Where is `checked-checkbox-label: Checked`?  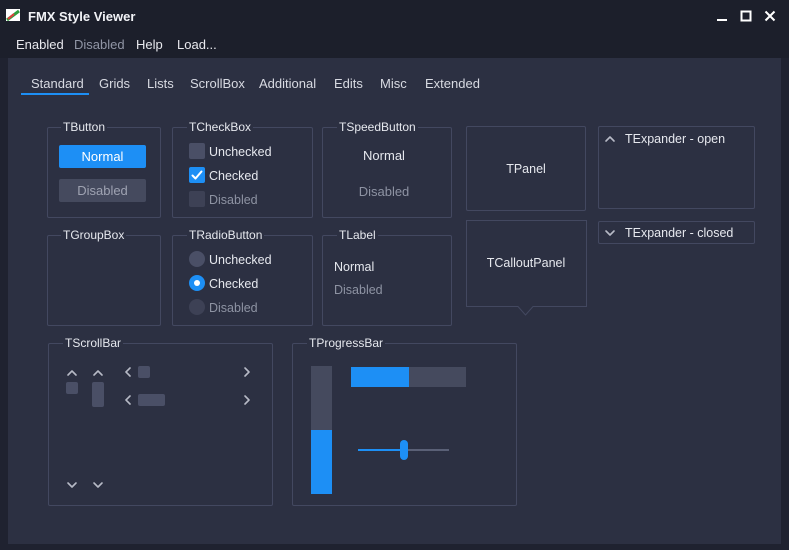 checked-checkbox-label: Checked is located at coordinates (234, 176).